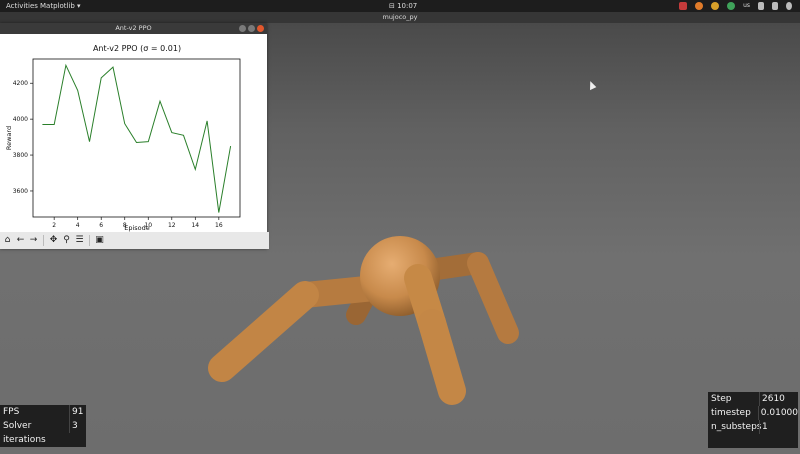 The height and width of the screenshot is (454, 800). What do you see at coordinates (789, 6) in the screenshot?
I see `power-icon` at bounding box center [789, 6].